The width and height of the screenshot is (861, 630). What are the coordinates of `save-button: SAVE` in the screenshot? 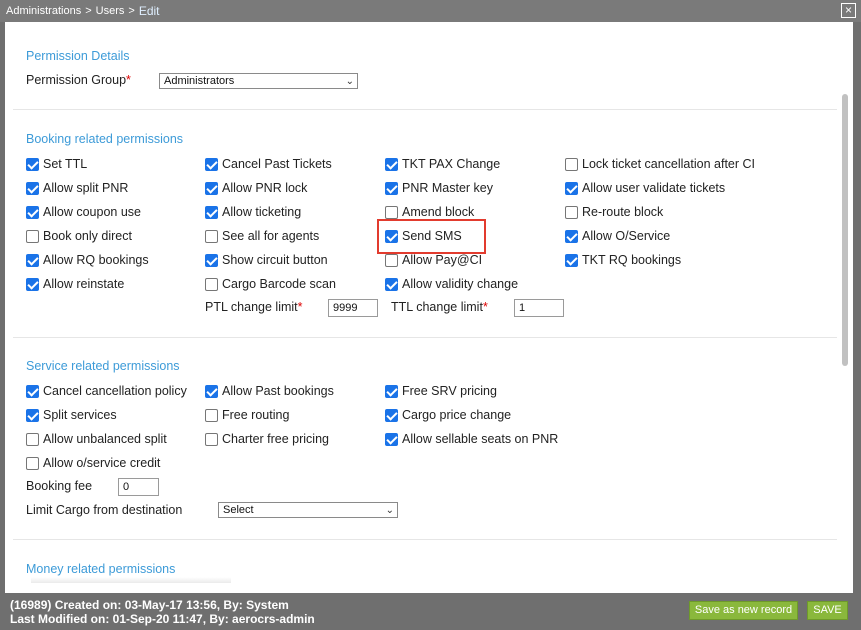 It's located at (827, 610).